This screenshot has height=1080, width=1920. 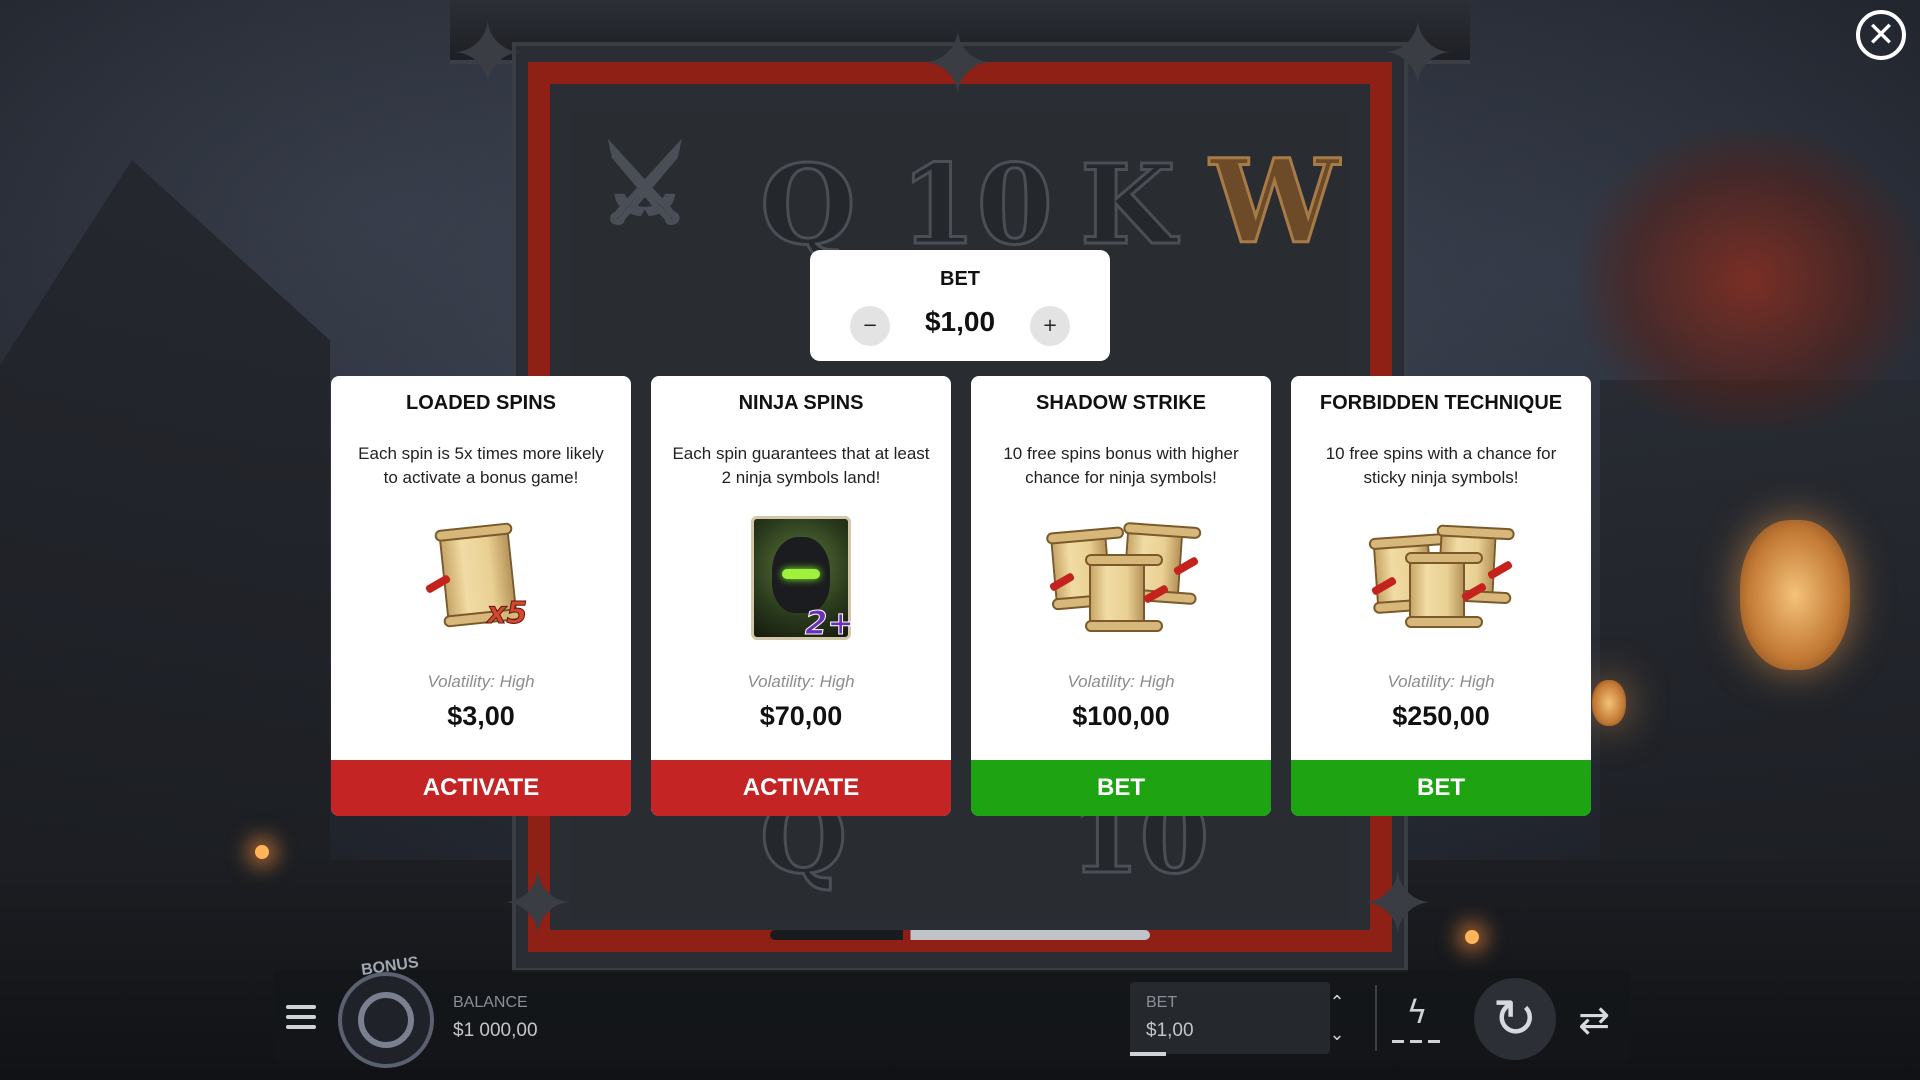 I want to click on bet-panel: BET − $1,00 +, so click(x=960, y=305).